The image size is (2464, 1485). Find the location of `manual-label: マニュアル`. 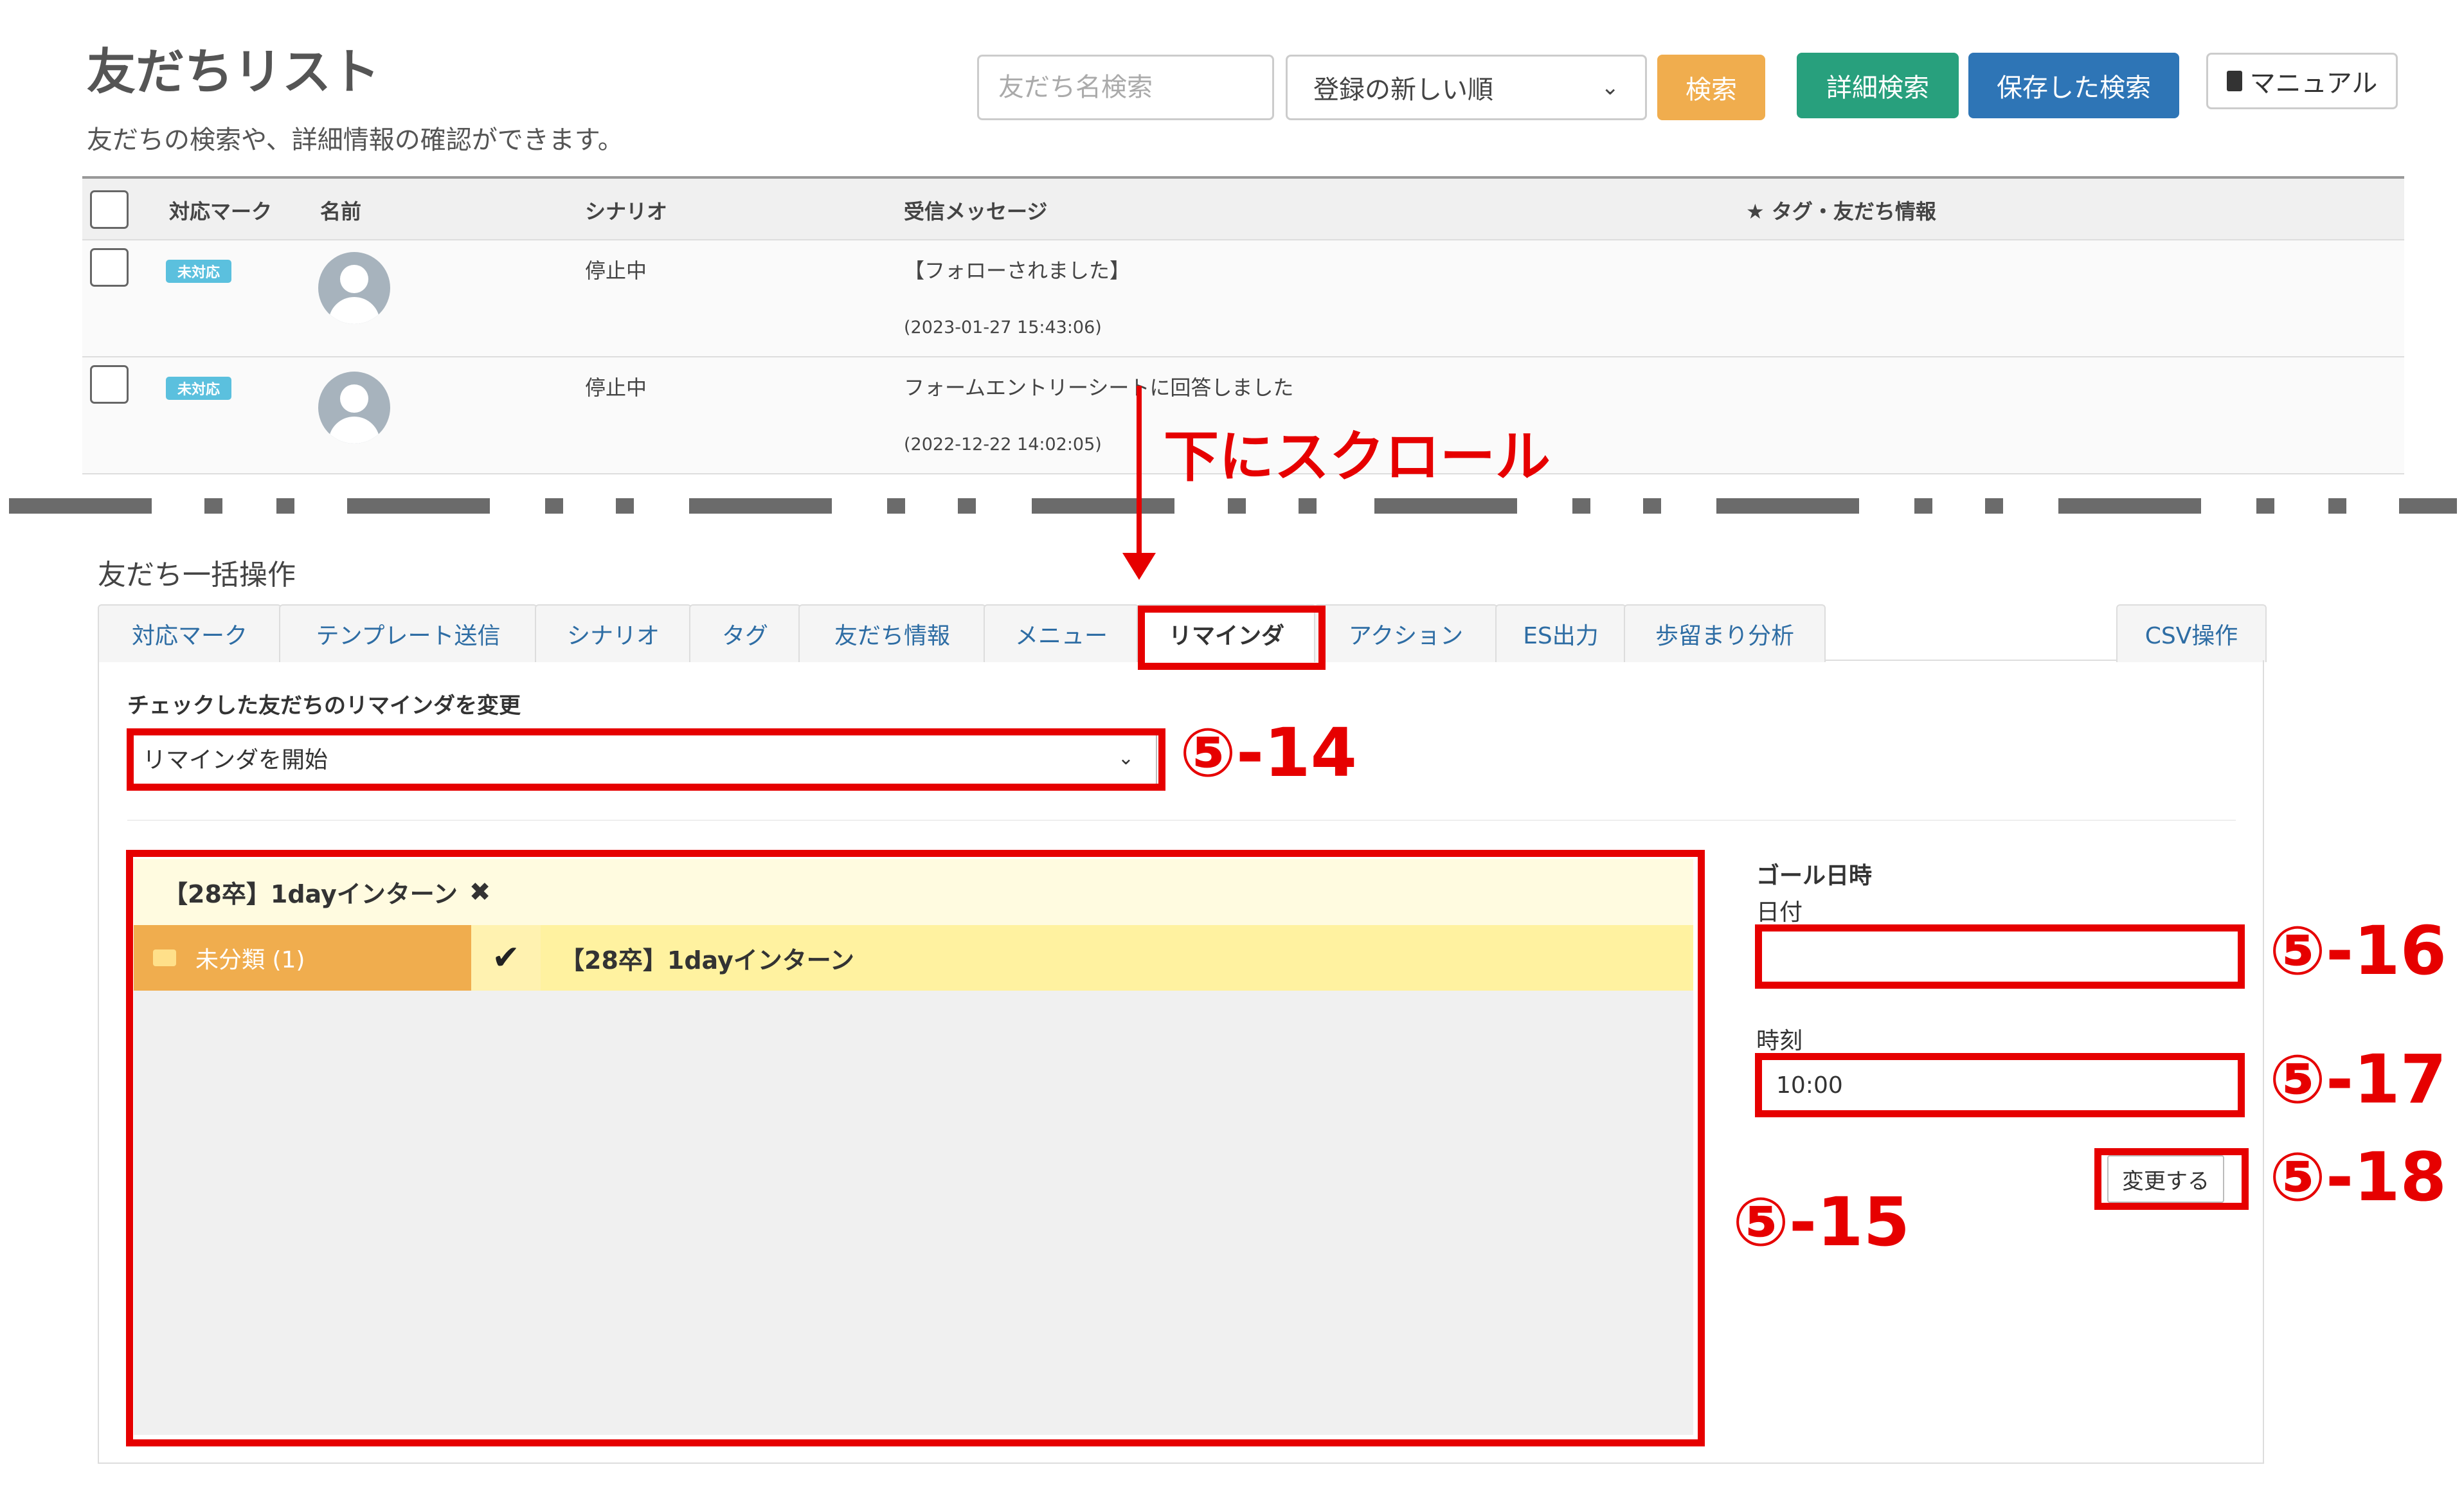

manual-label: マニュアル is located at coordinates (2314, 83).